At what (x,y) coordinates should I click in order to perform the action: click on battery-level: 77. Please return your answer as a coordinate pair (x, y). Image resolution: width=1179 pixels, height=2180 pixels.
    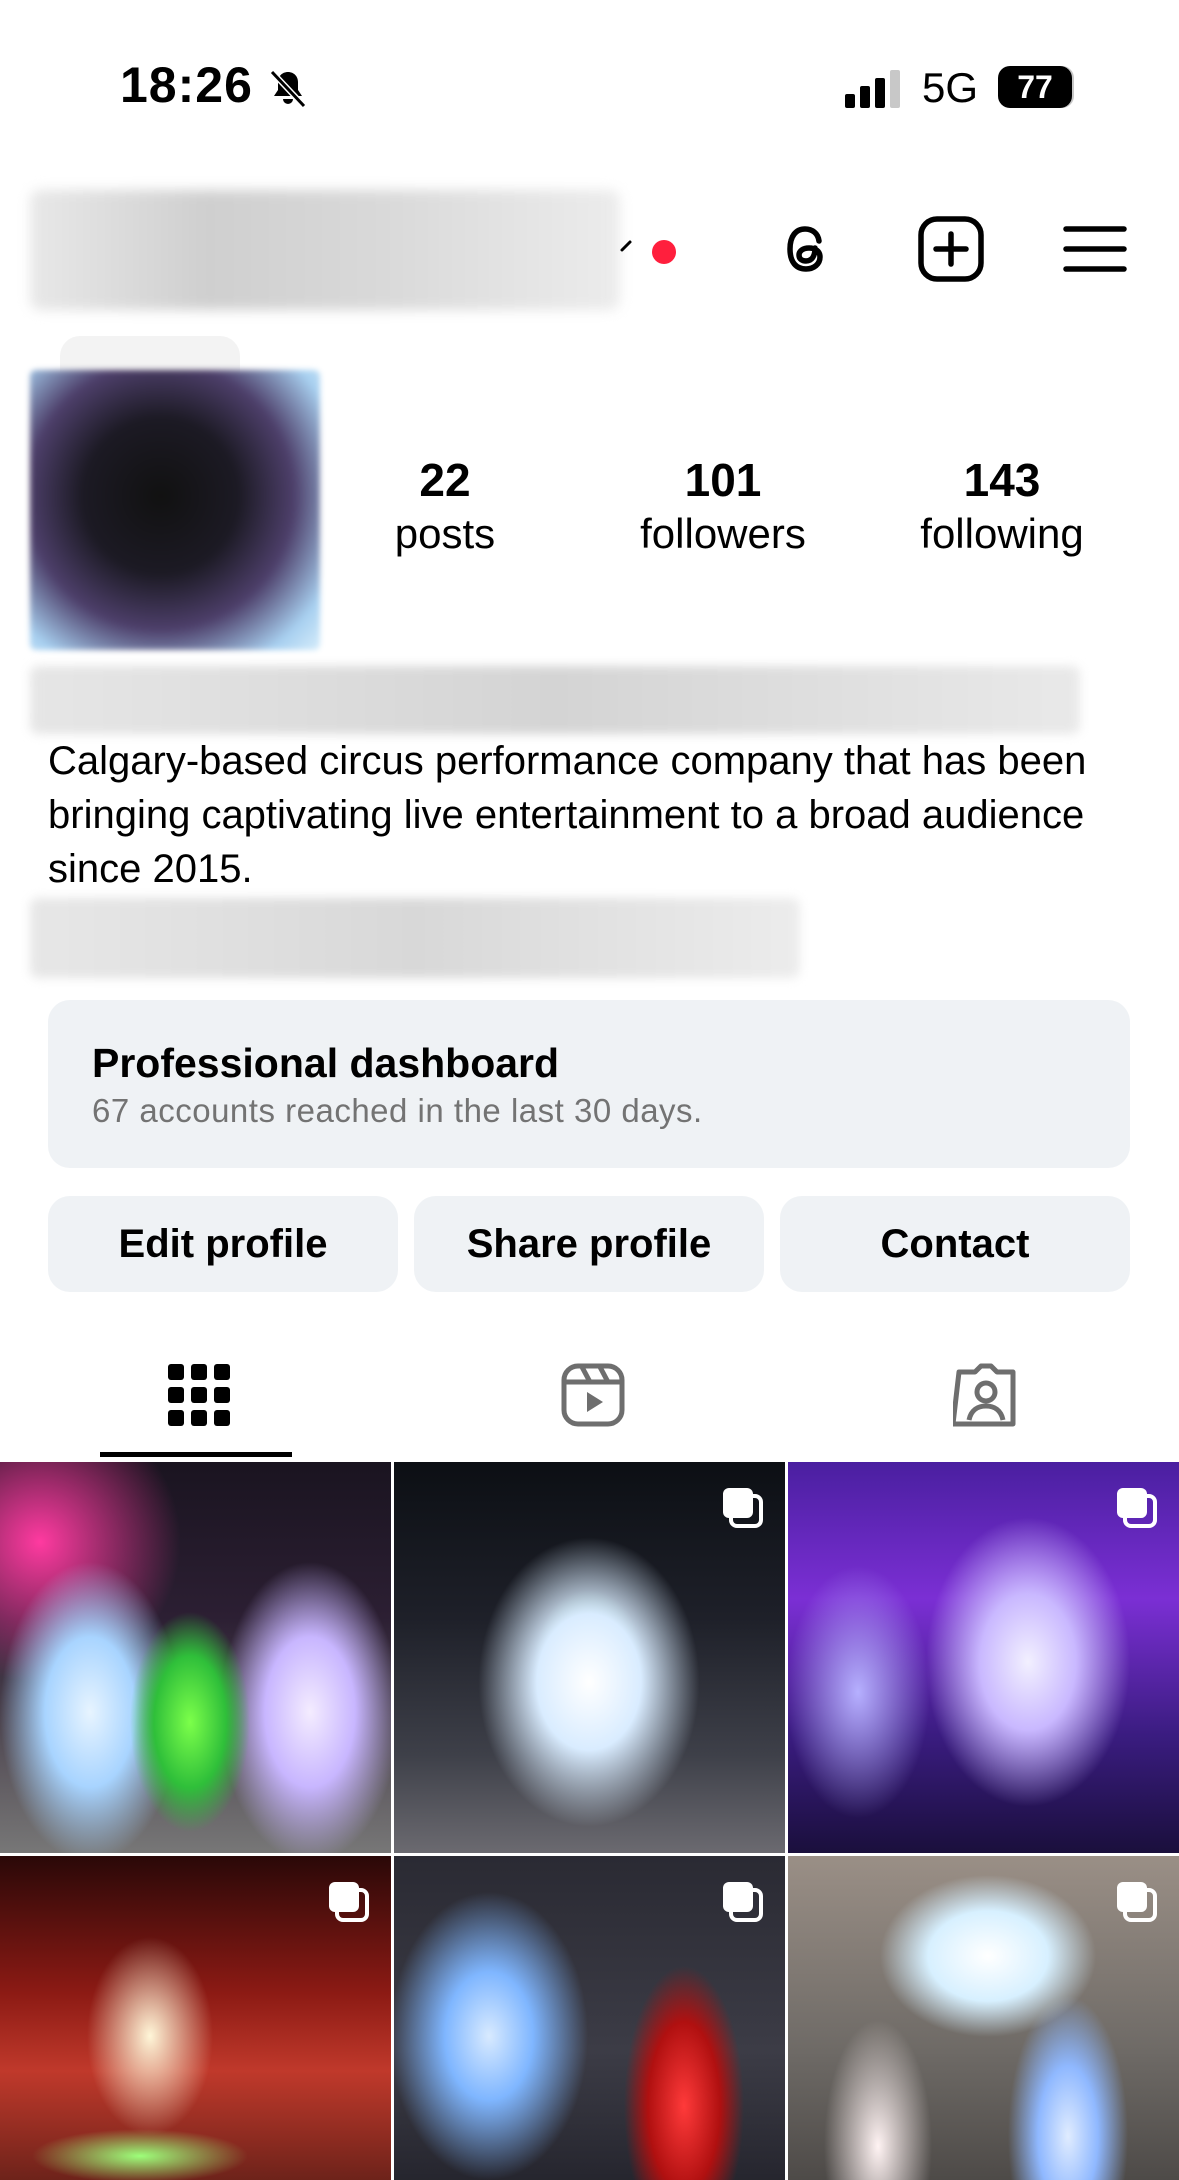
    Looking at the image, I should click on (1035, 87).